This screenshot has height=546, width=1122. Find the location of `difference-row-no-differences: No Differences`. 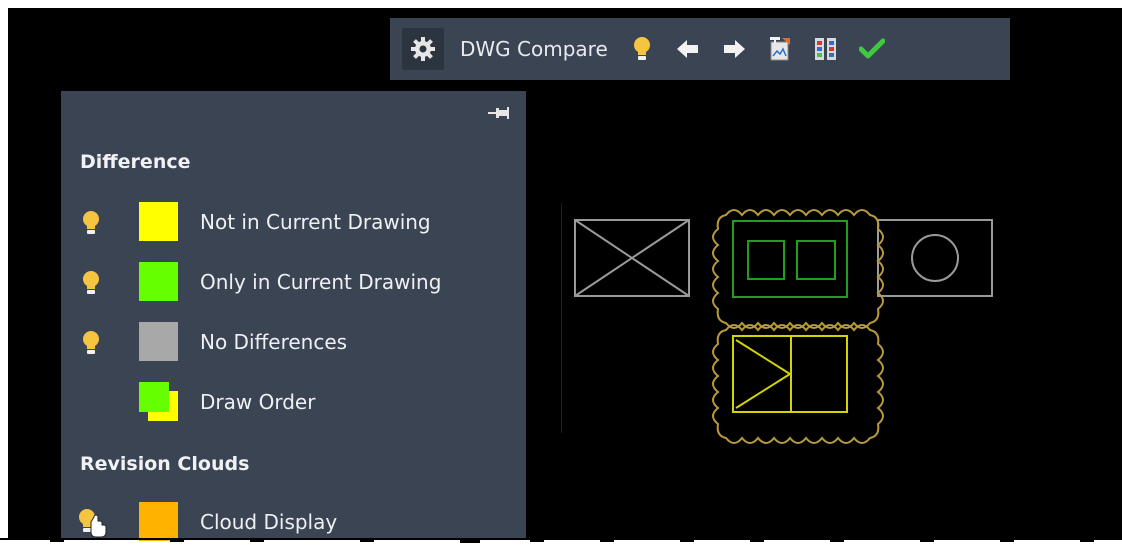

difference-row-no-differences: No Differences is located at coordinates (293, 342).